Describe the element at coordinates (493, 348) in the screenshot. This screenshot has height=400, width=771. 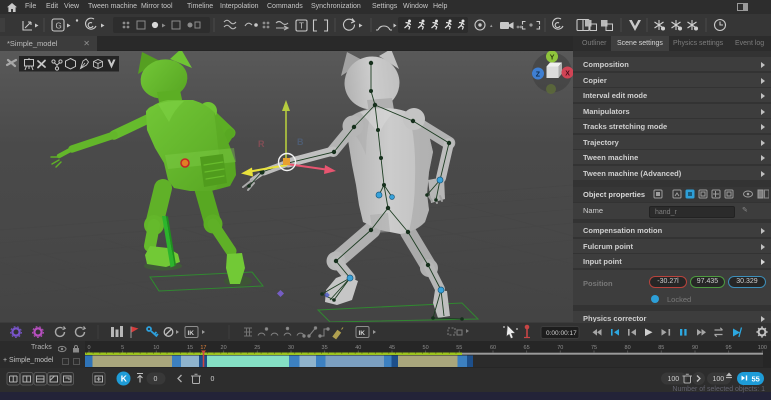
I see `svg-text: 60` at that location.